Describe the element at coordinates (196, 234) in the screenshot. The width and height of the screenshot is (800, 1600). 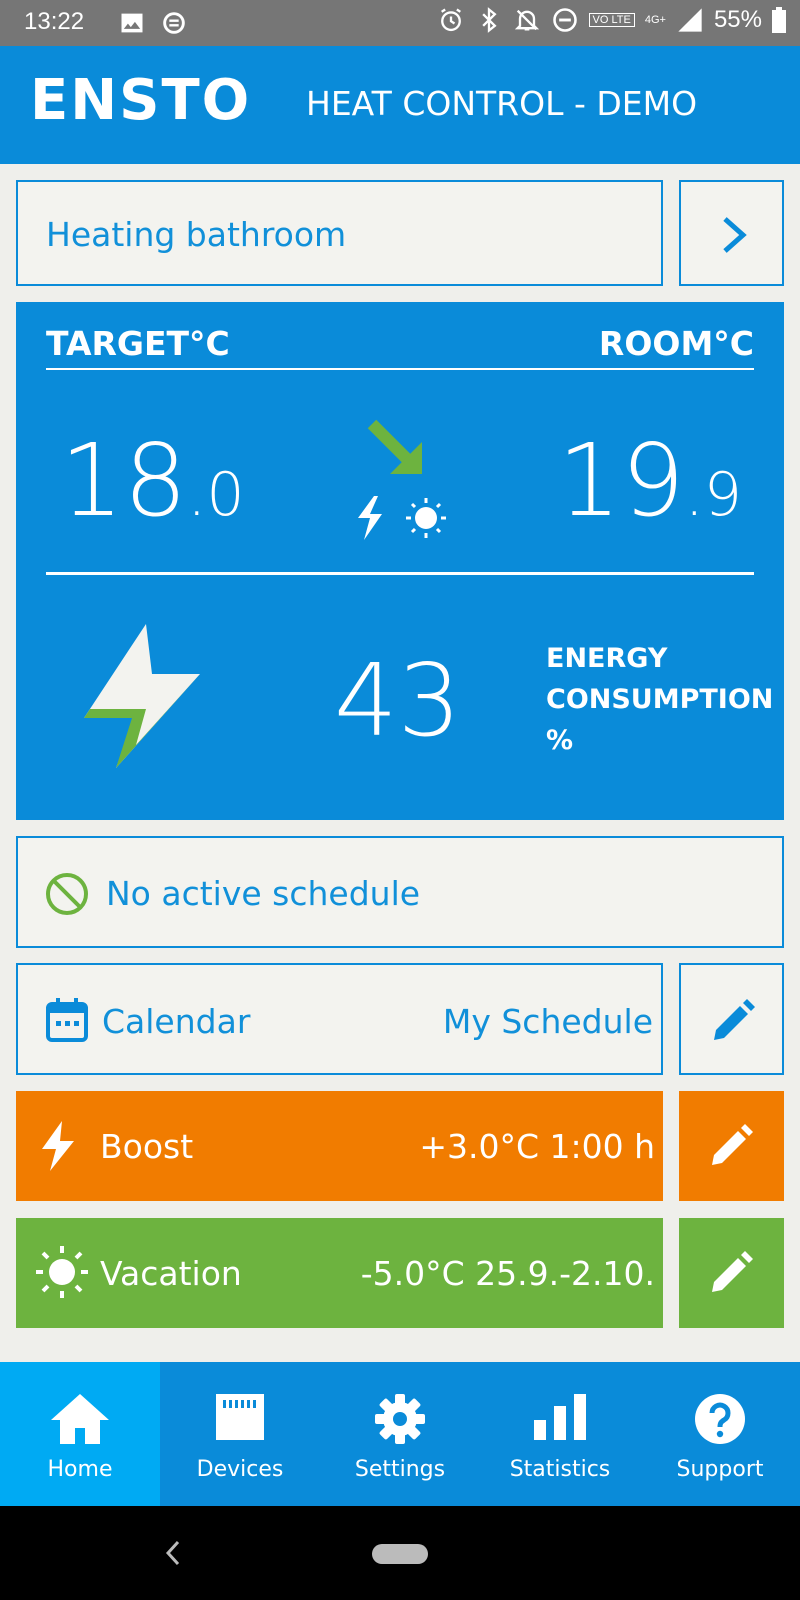
I see `room-name: Heating bathroom` at that location.